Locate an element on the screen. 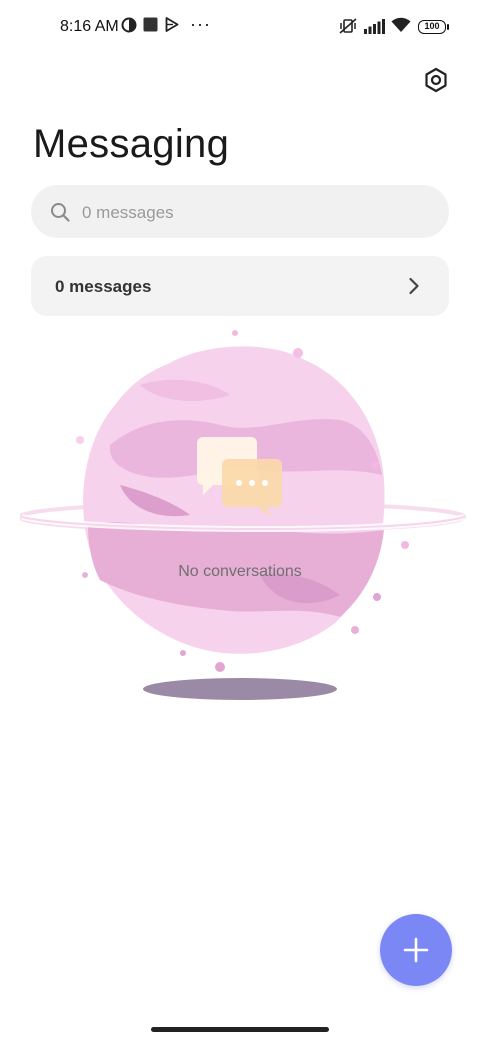 The height and width of the screenshot is (1040, 480). new-conversation-button is located at coordinates (416, 950).